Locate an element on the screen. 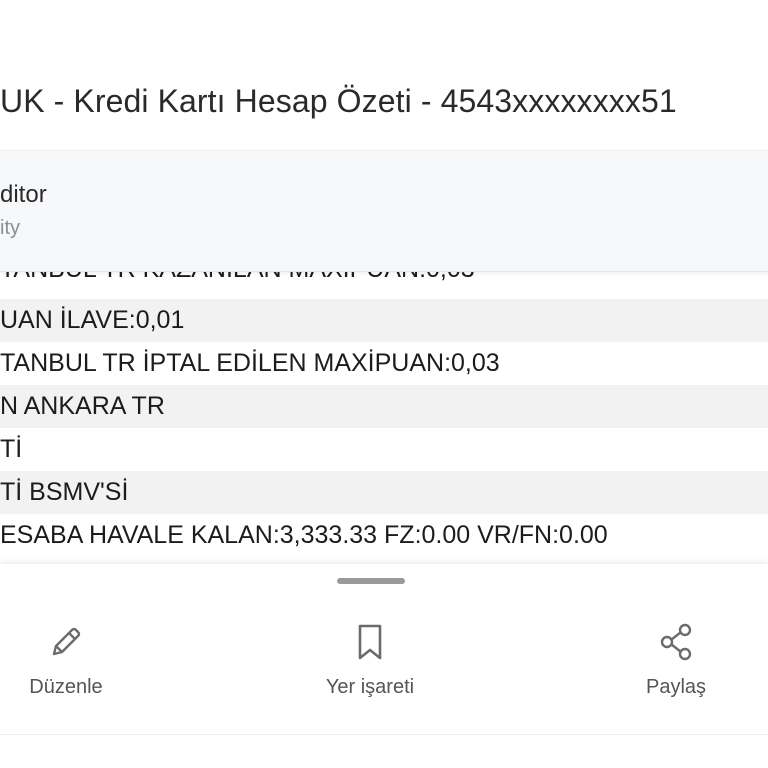 The height and width of the screenshot is (768, 768). pencil-icon is located at coordinates (66, 641).